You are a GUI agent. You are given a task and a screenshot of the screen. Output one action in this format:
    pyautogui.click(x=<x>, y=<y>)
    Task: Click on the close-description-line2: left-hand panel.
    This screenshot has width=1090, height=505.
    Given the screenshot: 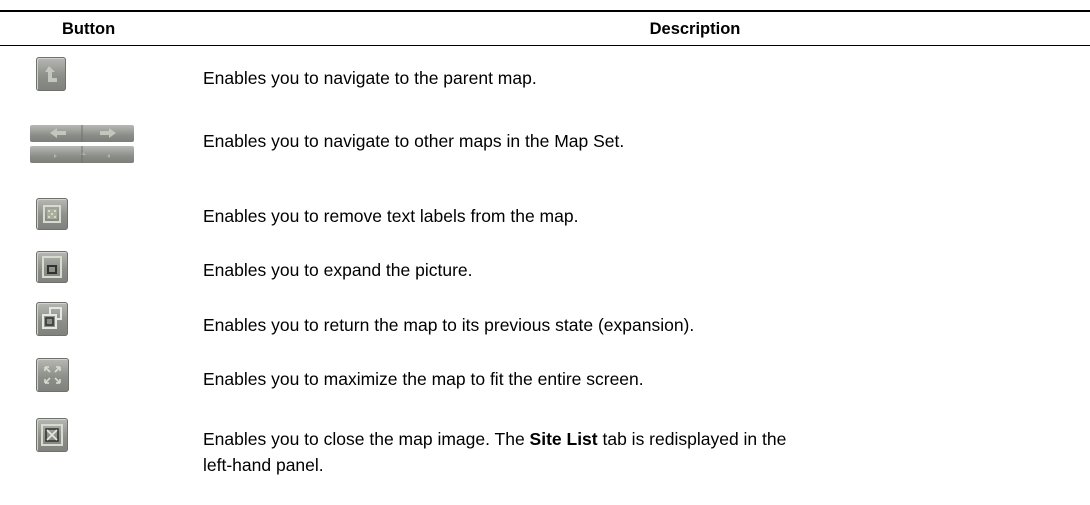 What is the action you would take?
    pyautogui.click(x=263, y=465)
    